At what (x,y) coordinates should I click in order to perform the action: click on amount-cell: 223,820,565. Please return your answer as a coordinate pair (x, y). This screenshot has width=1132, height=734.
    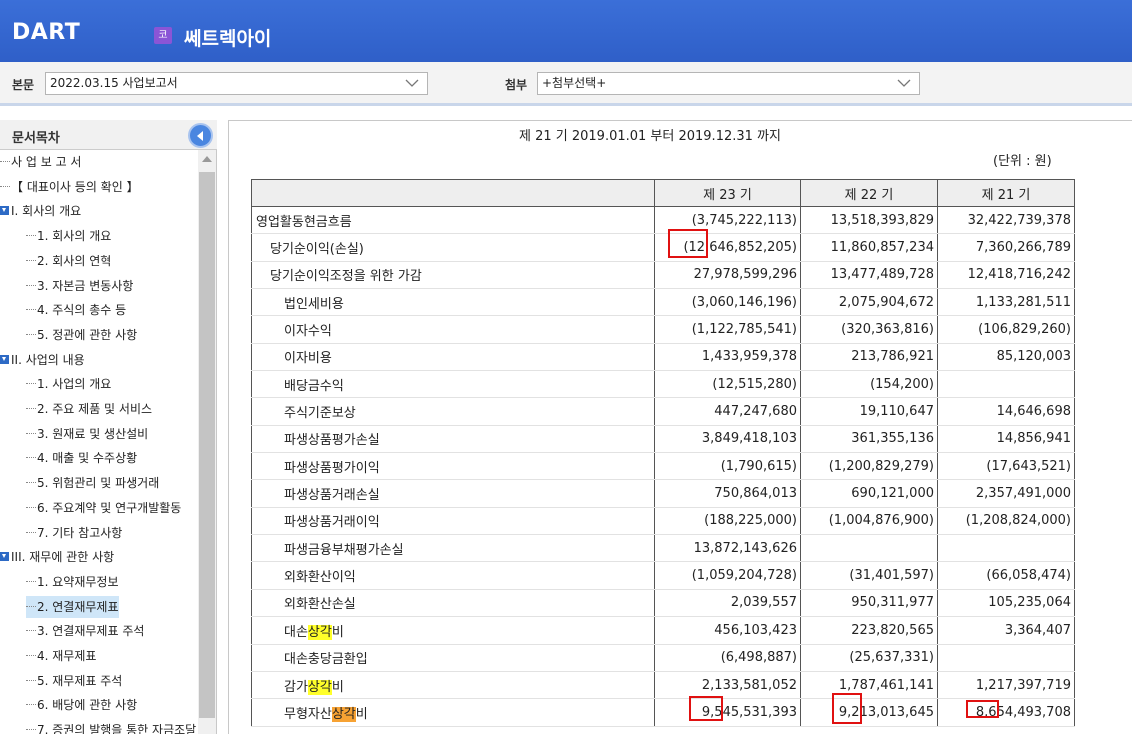
    Looking at the image, I should click on (869, 630).